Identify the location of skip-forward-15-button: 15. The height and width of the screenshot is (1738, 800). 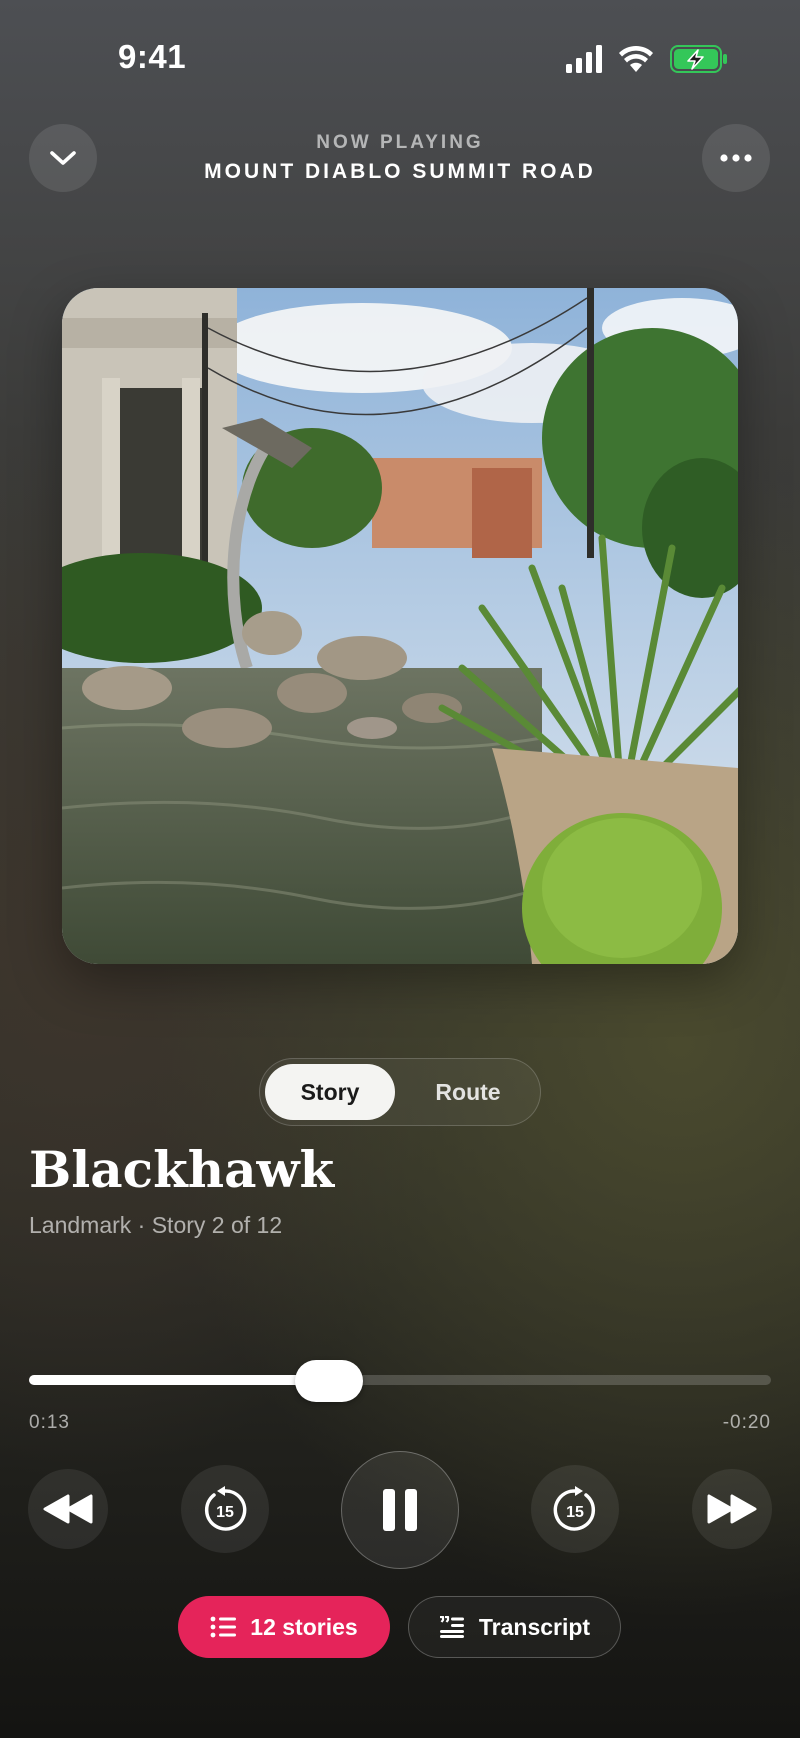
(575, 1509).